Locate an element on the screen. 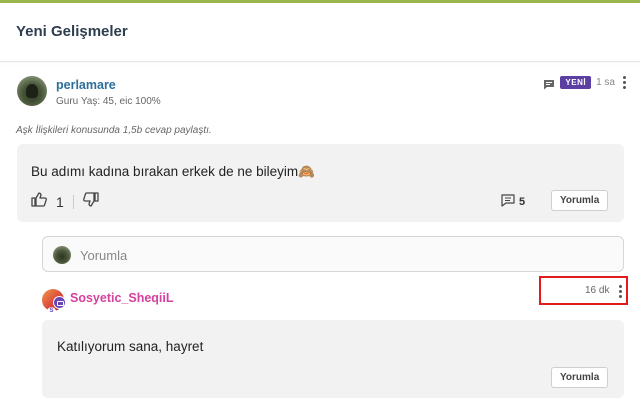 Image resolution: width=640 pixels, height=401 pixels. panel-title: Yeni Gelişmeler is located at coordinates (72, 31).